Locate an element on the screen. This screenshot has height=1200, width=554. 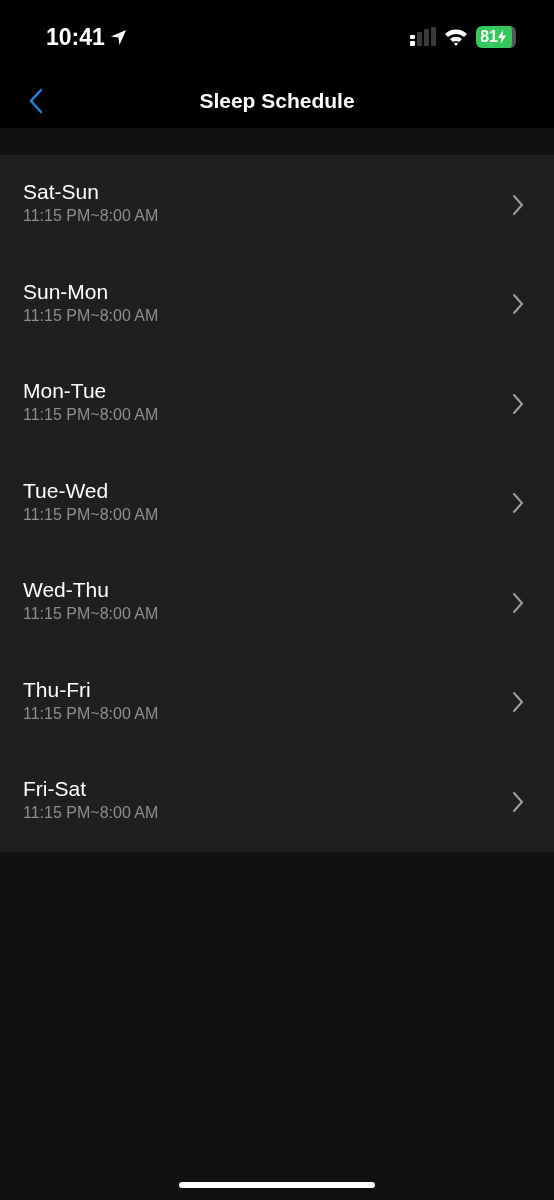
schedule-days: Thu-Fri is located at coordinates (91, 689).